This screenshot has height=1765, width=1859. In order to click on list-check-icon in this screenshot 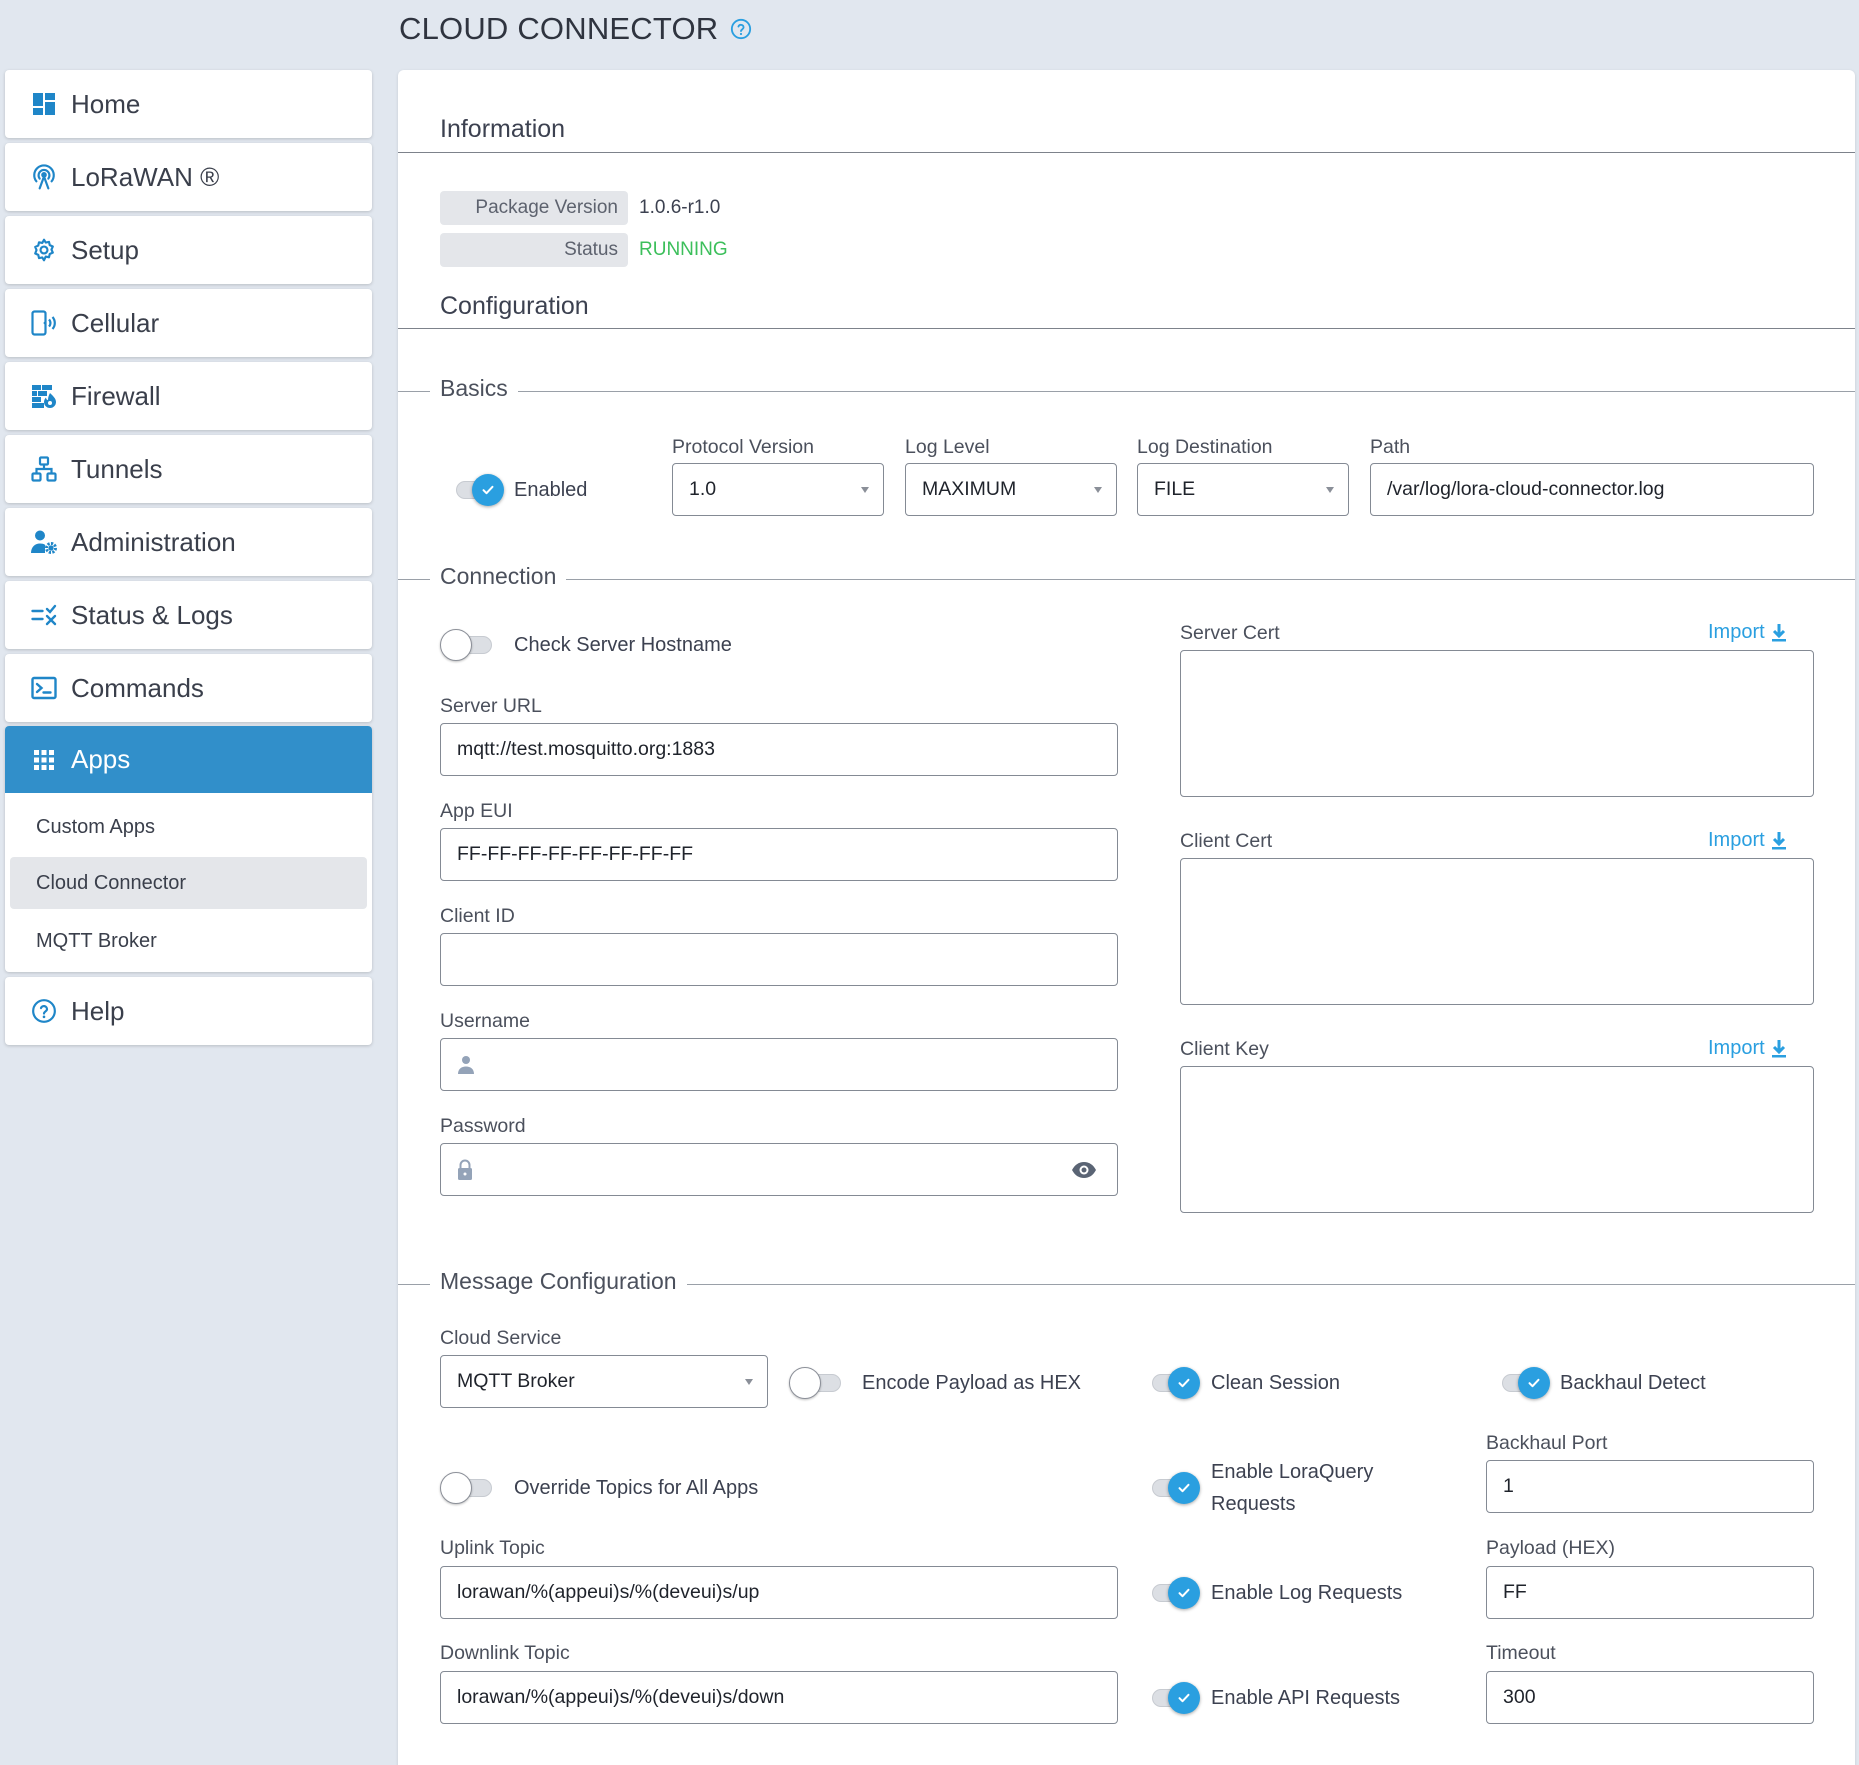, I will do `click(44, 615)`.